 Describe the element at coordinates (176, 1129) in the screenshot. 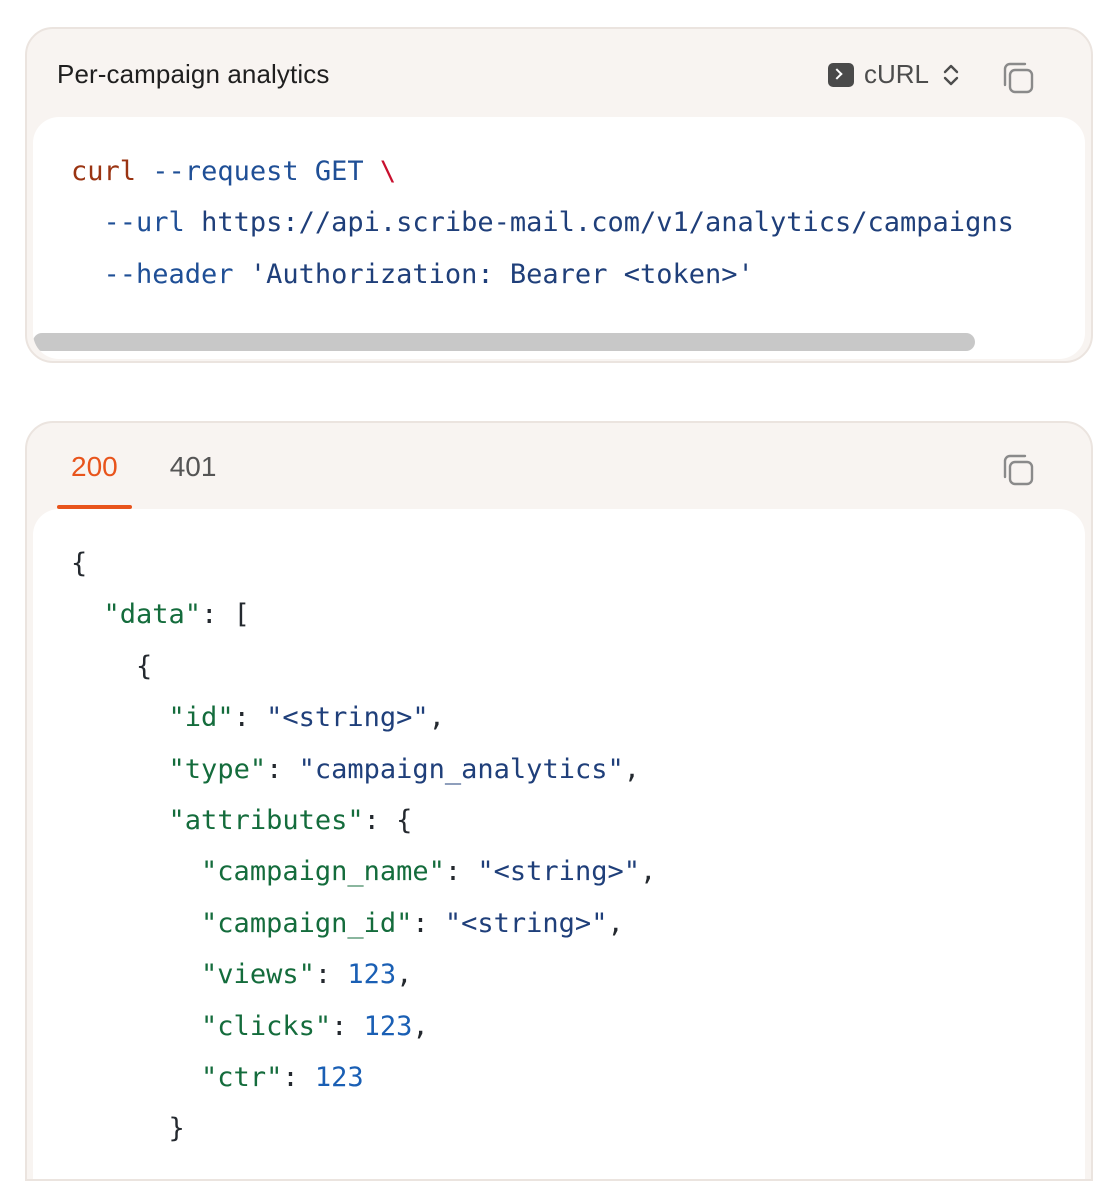

I see `code-token: }` at that location.